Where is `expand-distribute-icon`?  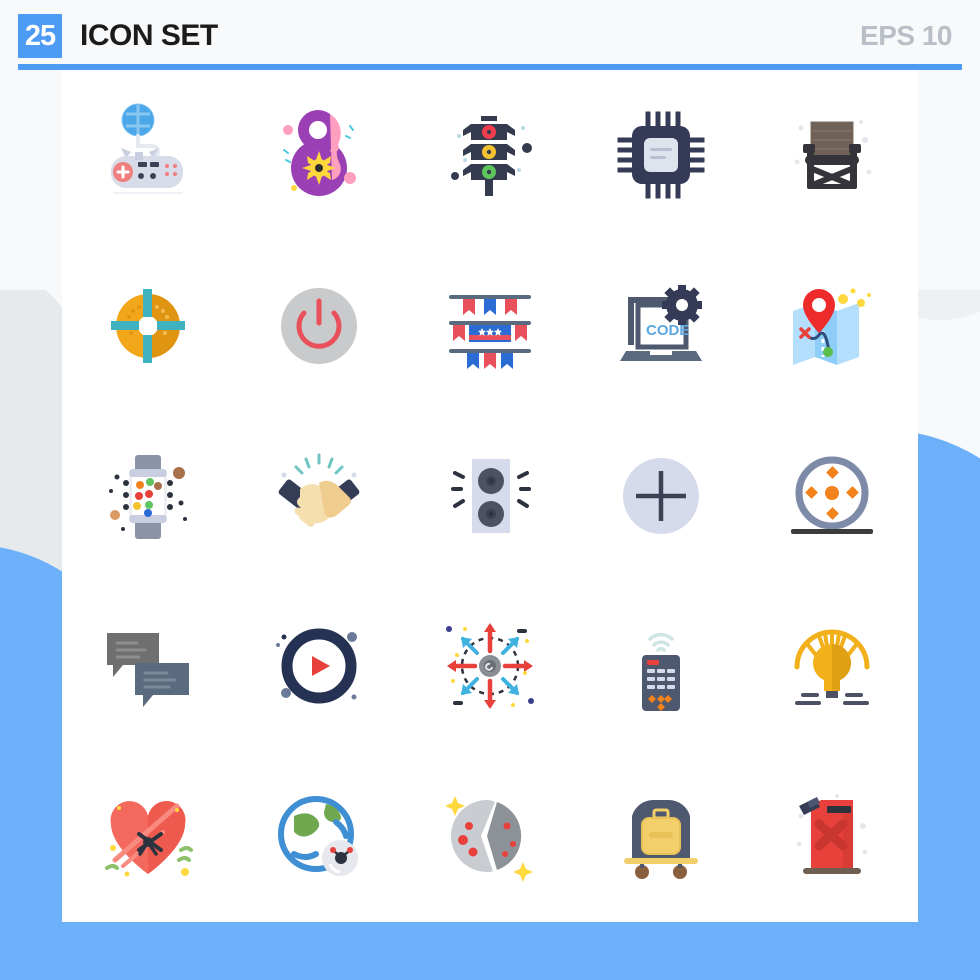 expand-distribute-icon is located at coordinates (489, 666).